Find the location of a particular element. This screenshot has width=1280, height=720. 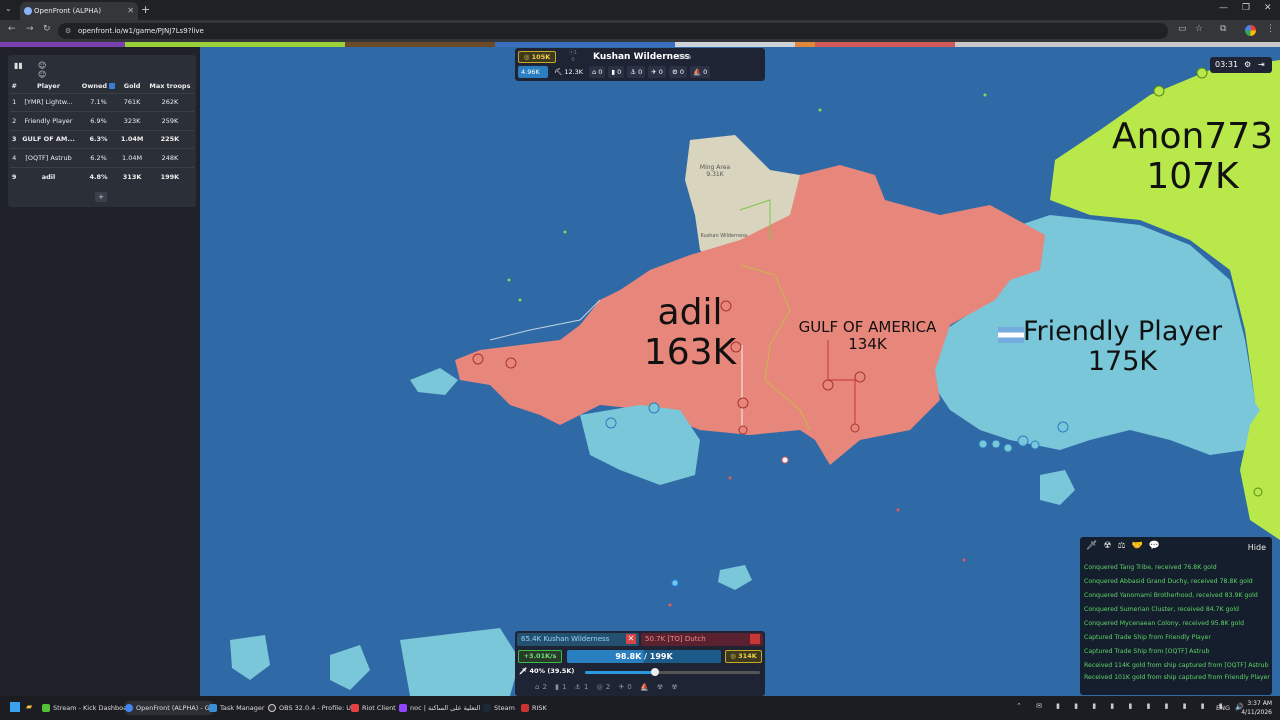

max-troops: 199K is located at coordinates (169, 176).